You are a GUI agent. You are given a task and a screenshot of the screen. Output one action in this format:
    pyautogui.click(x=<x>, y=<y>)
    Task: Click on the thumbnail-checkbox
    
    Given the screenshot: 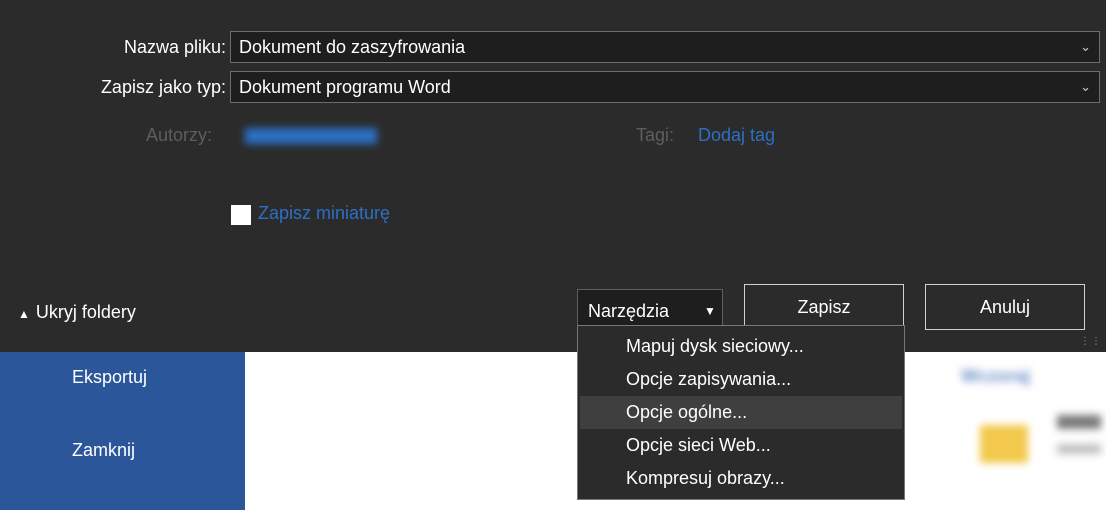 What is the action you would take?
    pyautogui.click(x=241, y=215)
    